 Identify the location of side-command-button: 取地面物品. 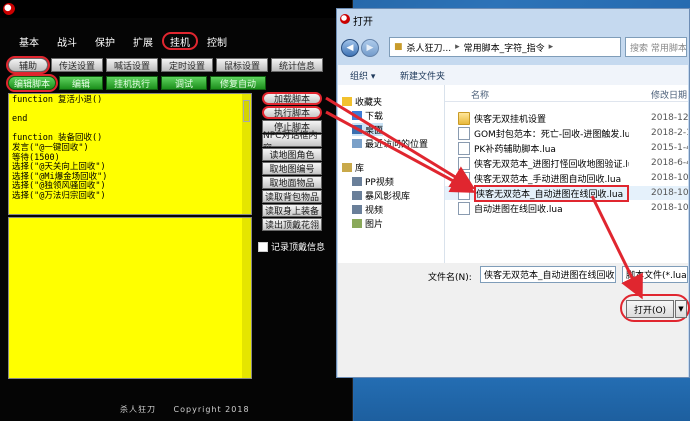
(292, 182).